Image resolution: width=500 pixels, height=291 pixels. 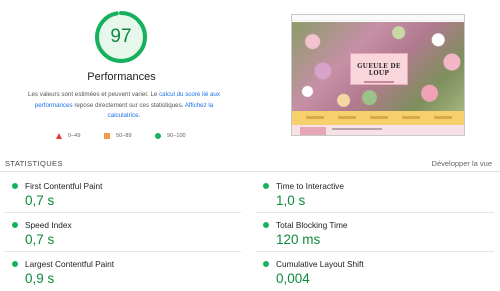 I want to click on expand-view-toggle: Développer la vue, so click(x=462, y=163).